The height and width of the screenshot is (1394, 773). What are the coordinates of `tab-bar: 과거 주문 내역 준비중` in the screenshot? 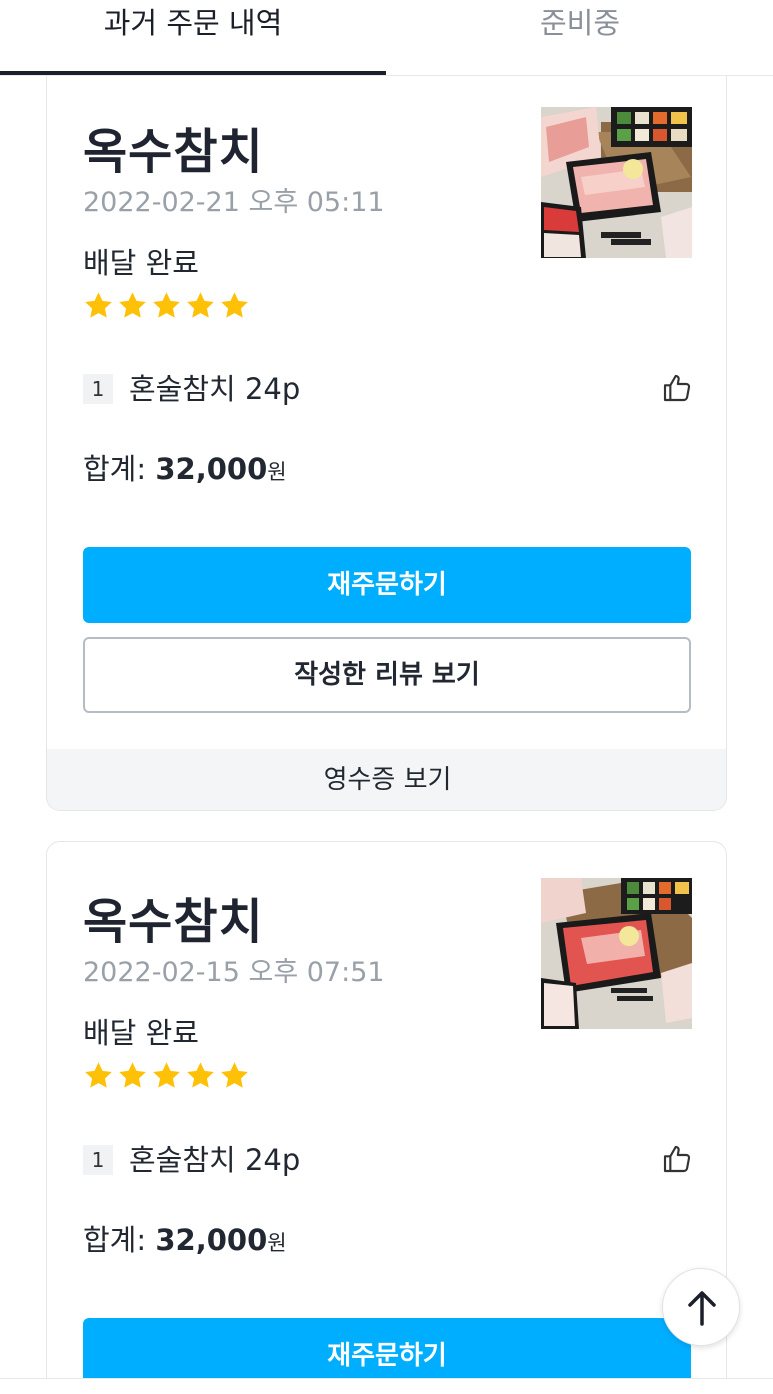 It's located at (386, 38).